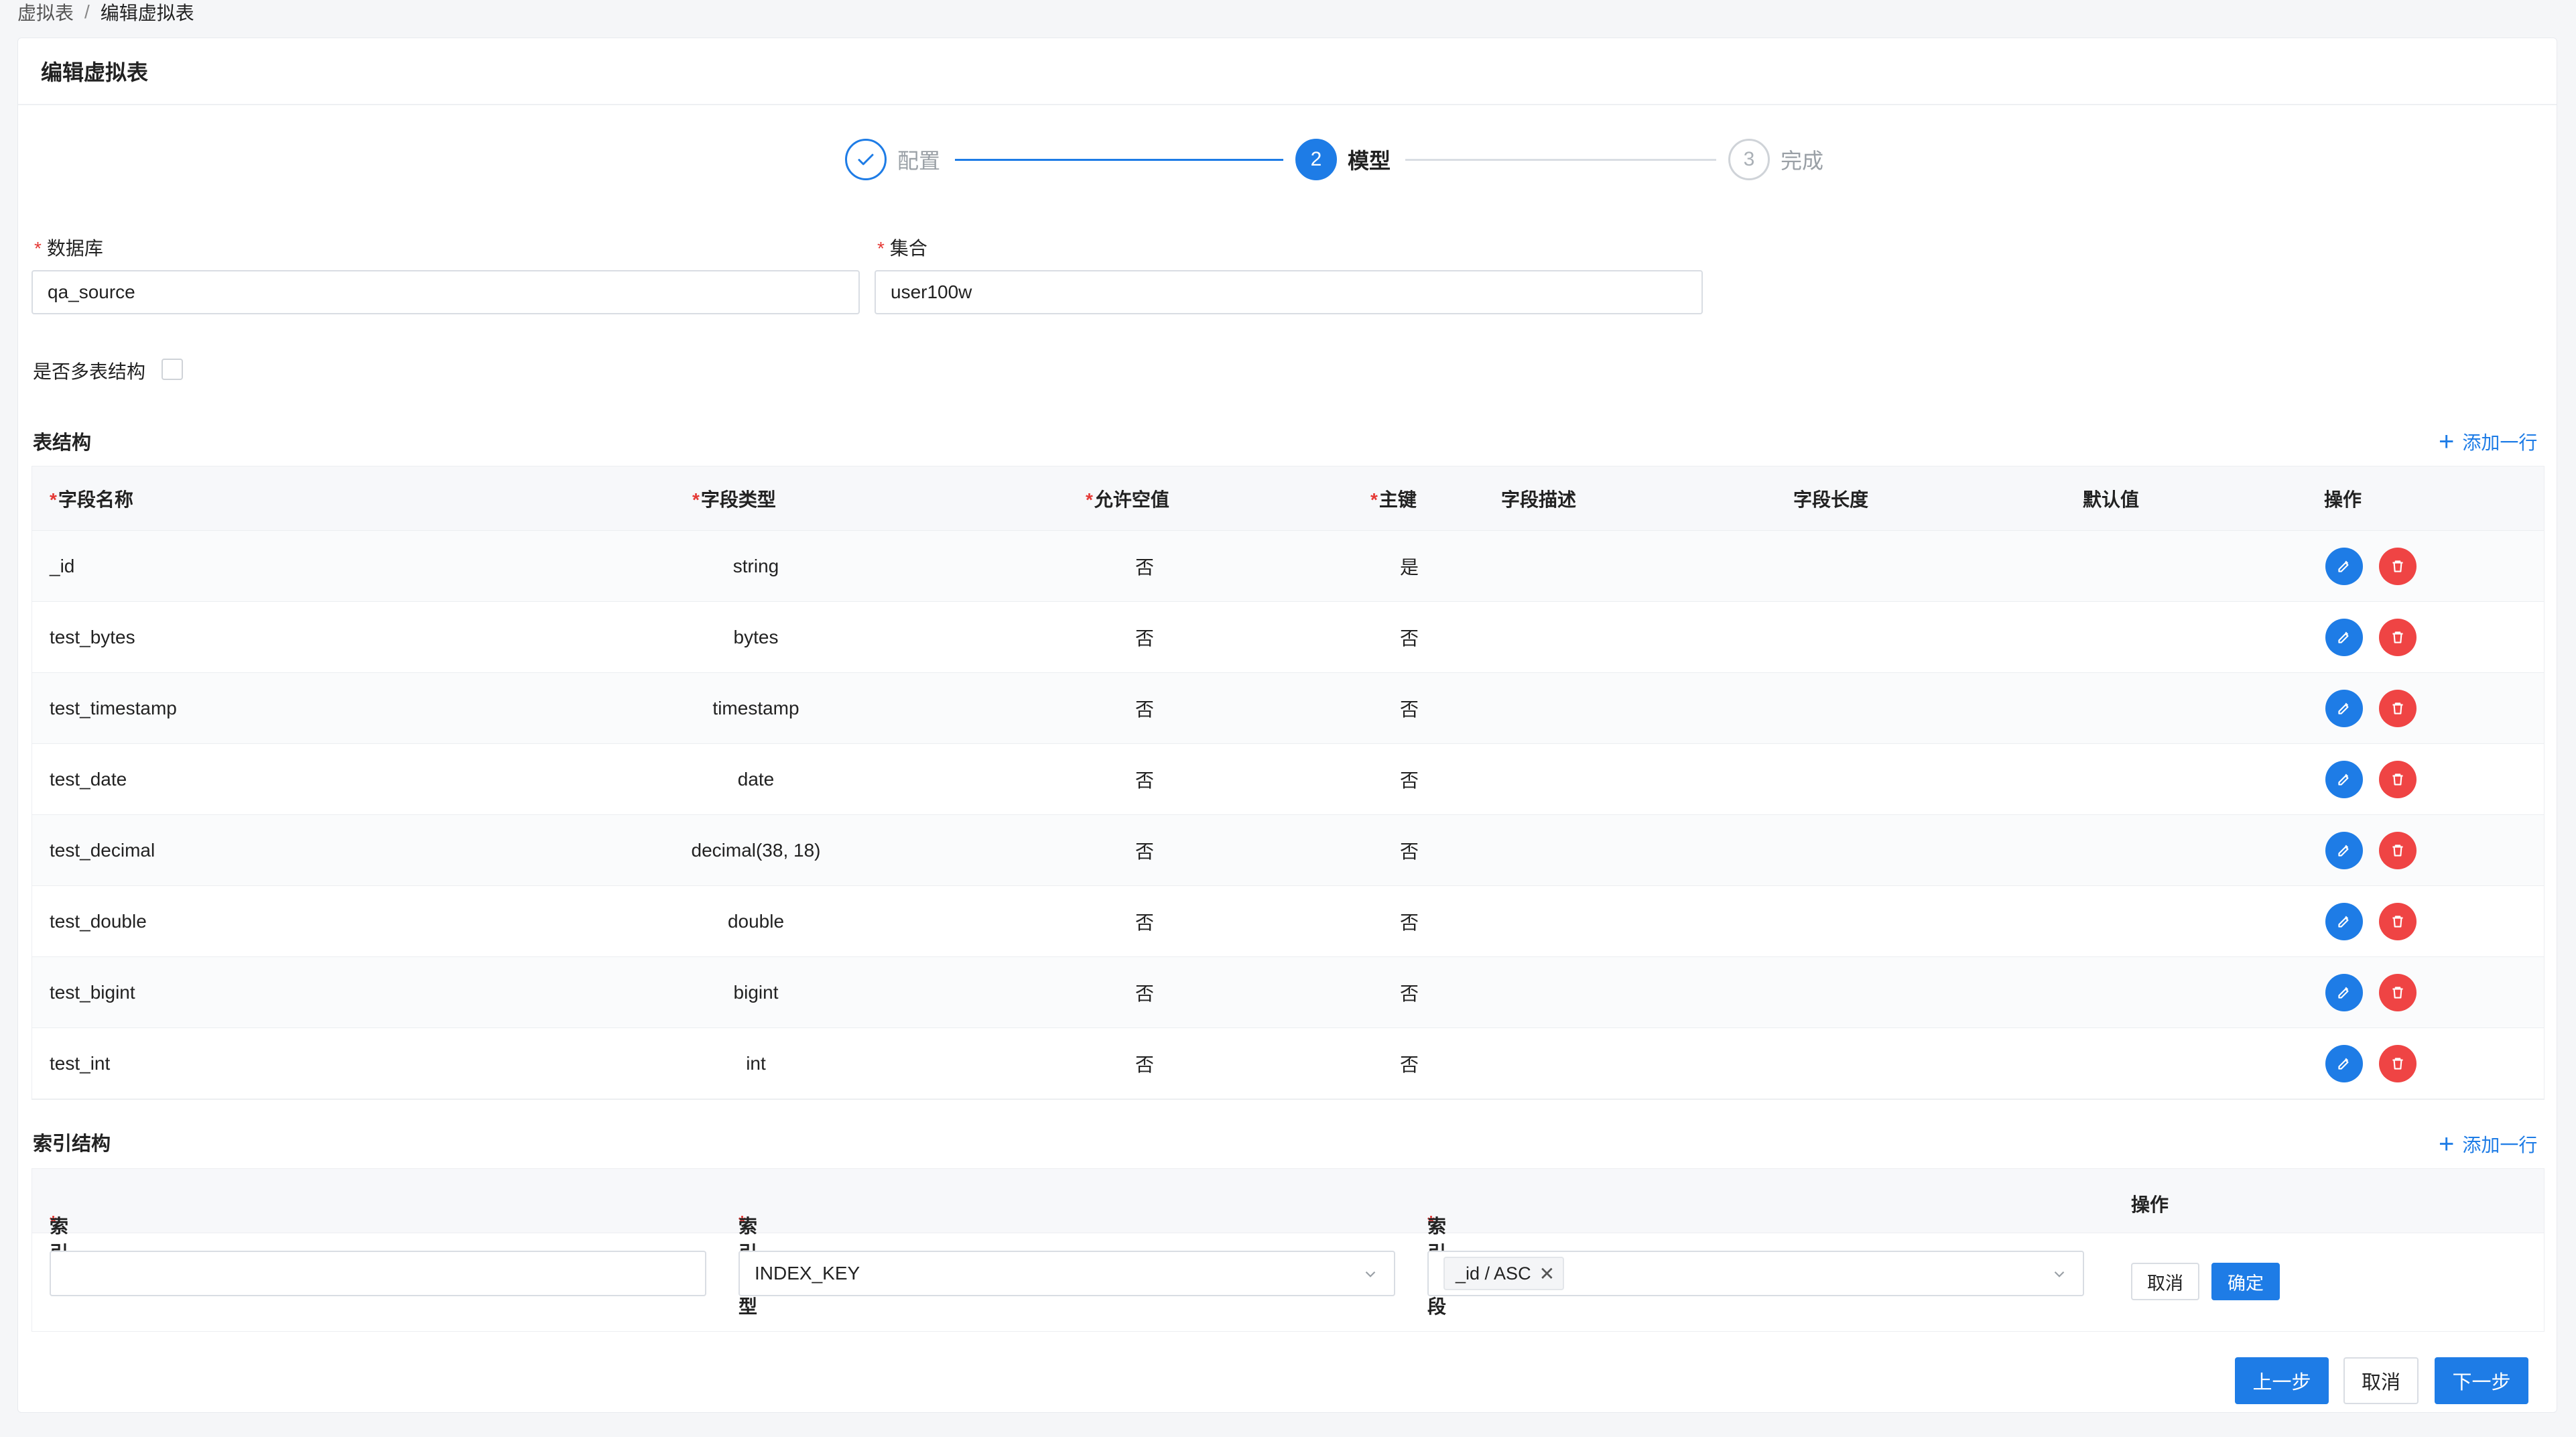 This screenshot has height=1437, width=2576. I want to click on index-table: *索引 *索引类型 *索引字段 操作 INDEX_KEY _id / ASC ✕, so click(1288, 1250).